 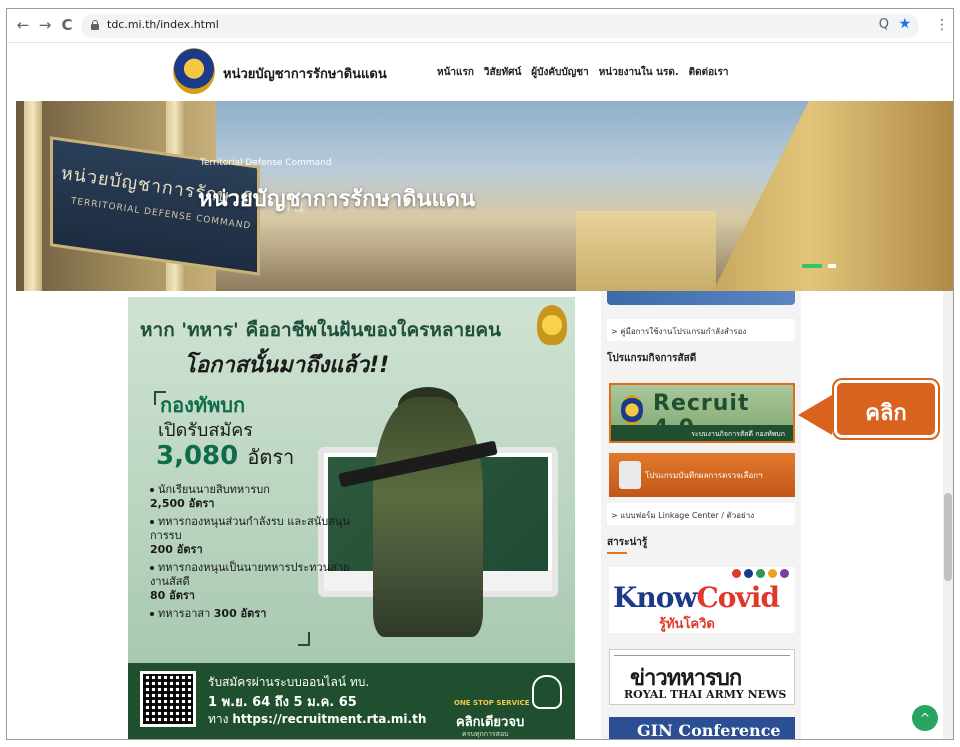 I want to click on list-item: นักเรียนนายสิบทหารบก 2,500 อัตรา, so click(x=210, y=496).